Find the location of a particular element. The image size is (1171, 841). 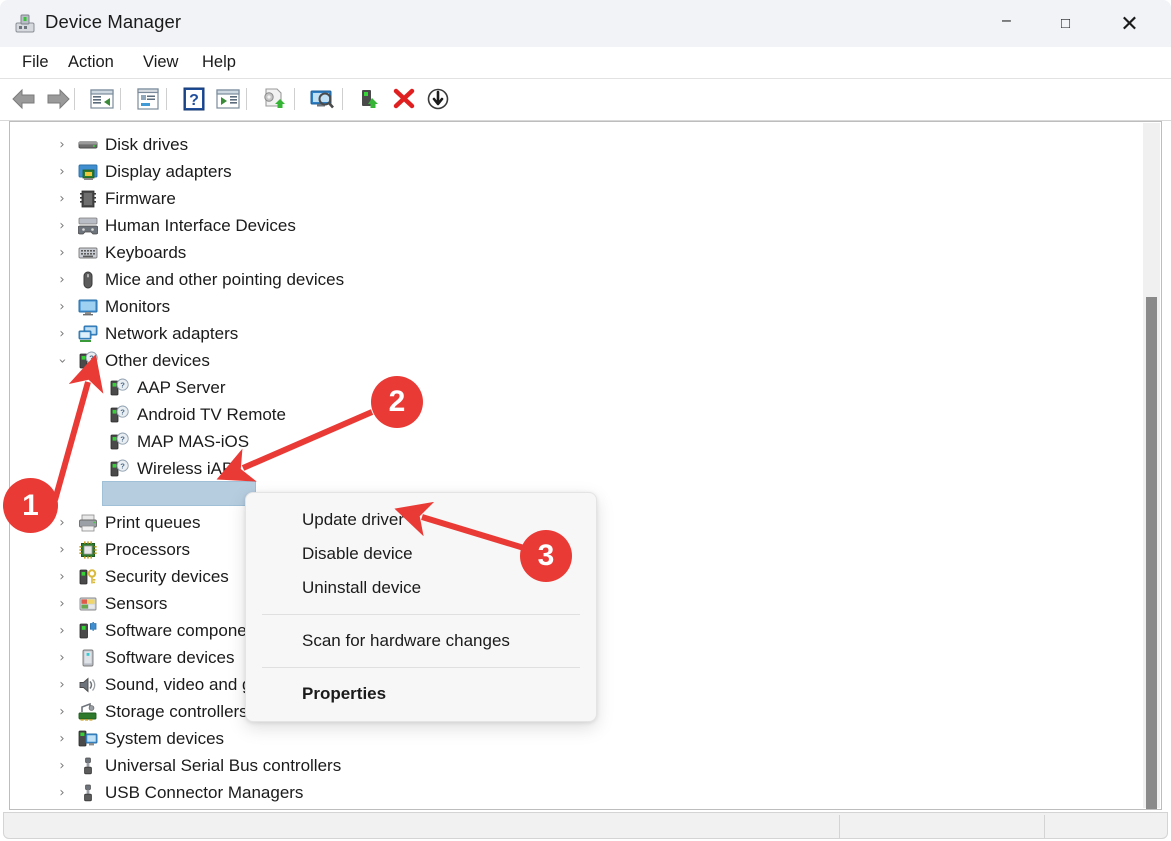

tree-item-android-tv-remote: ? Android TV Remote is located at coordinates (577, 414).